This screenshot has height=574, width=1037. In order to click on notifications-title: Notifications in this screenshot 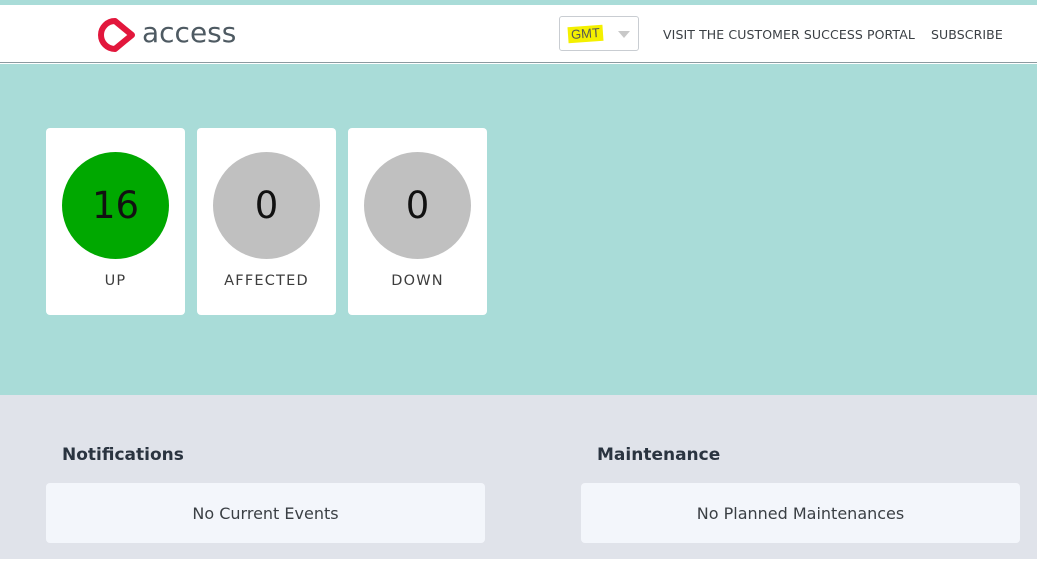, I will do `click(123, 455)`.